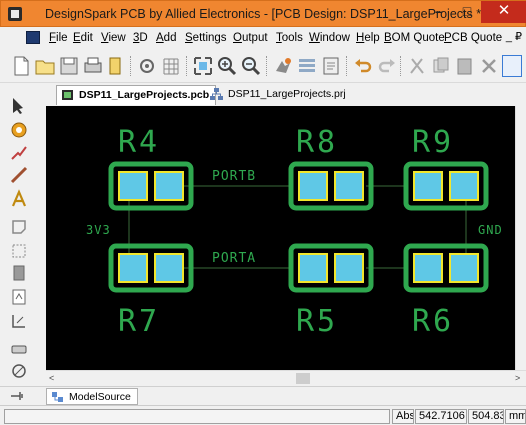 This screenshot has width=526, height=425. I want to click on left-toolbar, so click(19, 236).